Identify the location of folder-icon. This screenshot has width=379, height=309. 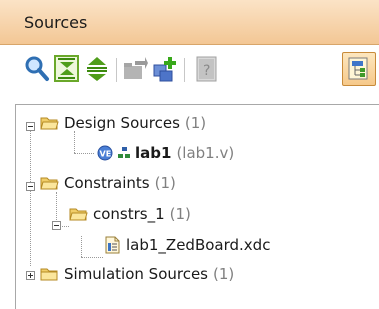
(49, 274).